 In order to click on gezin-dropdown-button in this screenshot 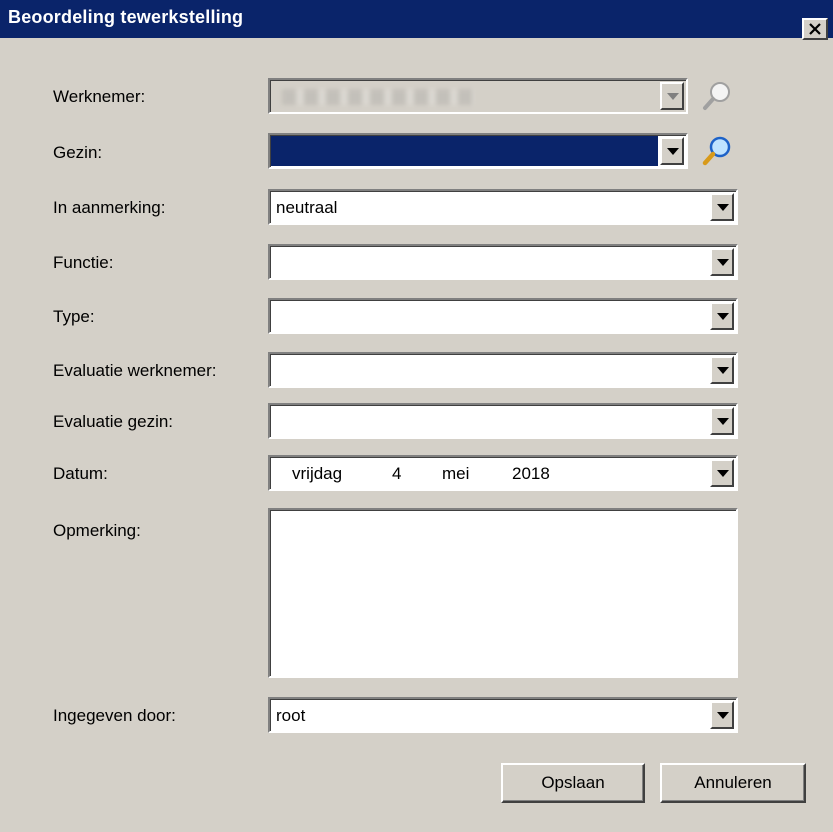, I will do `click(672, 151)`.